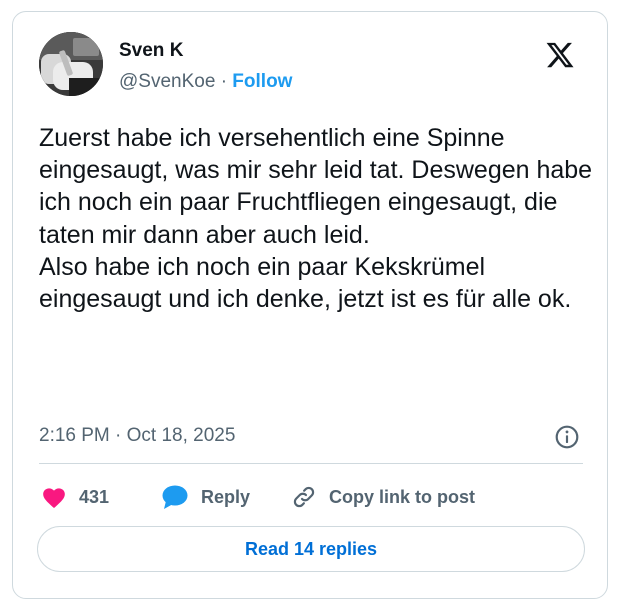 Image resolution: width=620 pixels, height=610 pixels. Describe the element at coordinates (560, 55) in the screenshot. I see `x-logo-icon` at that location.